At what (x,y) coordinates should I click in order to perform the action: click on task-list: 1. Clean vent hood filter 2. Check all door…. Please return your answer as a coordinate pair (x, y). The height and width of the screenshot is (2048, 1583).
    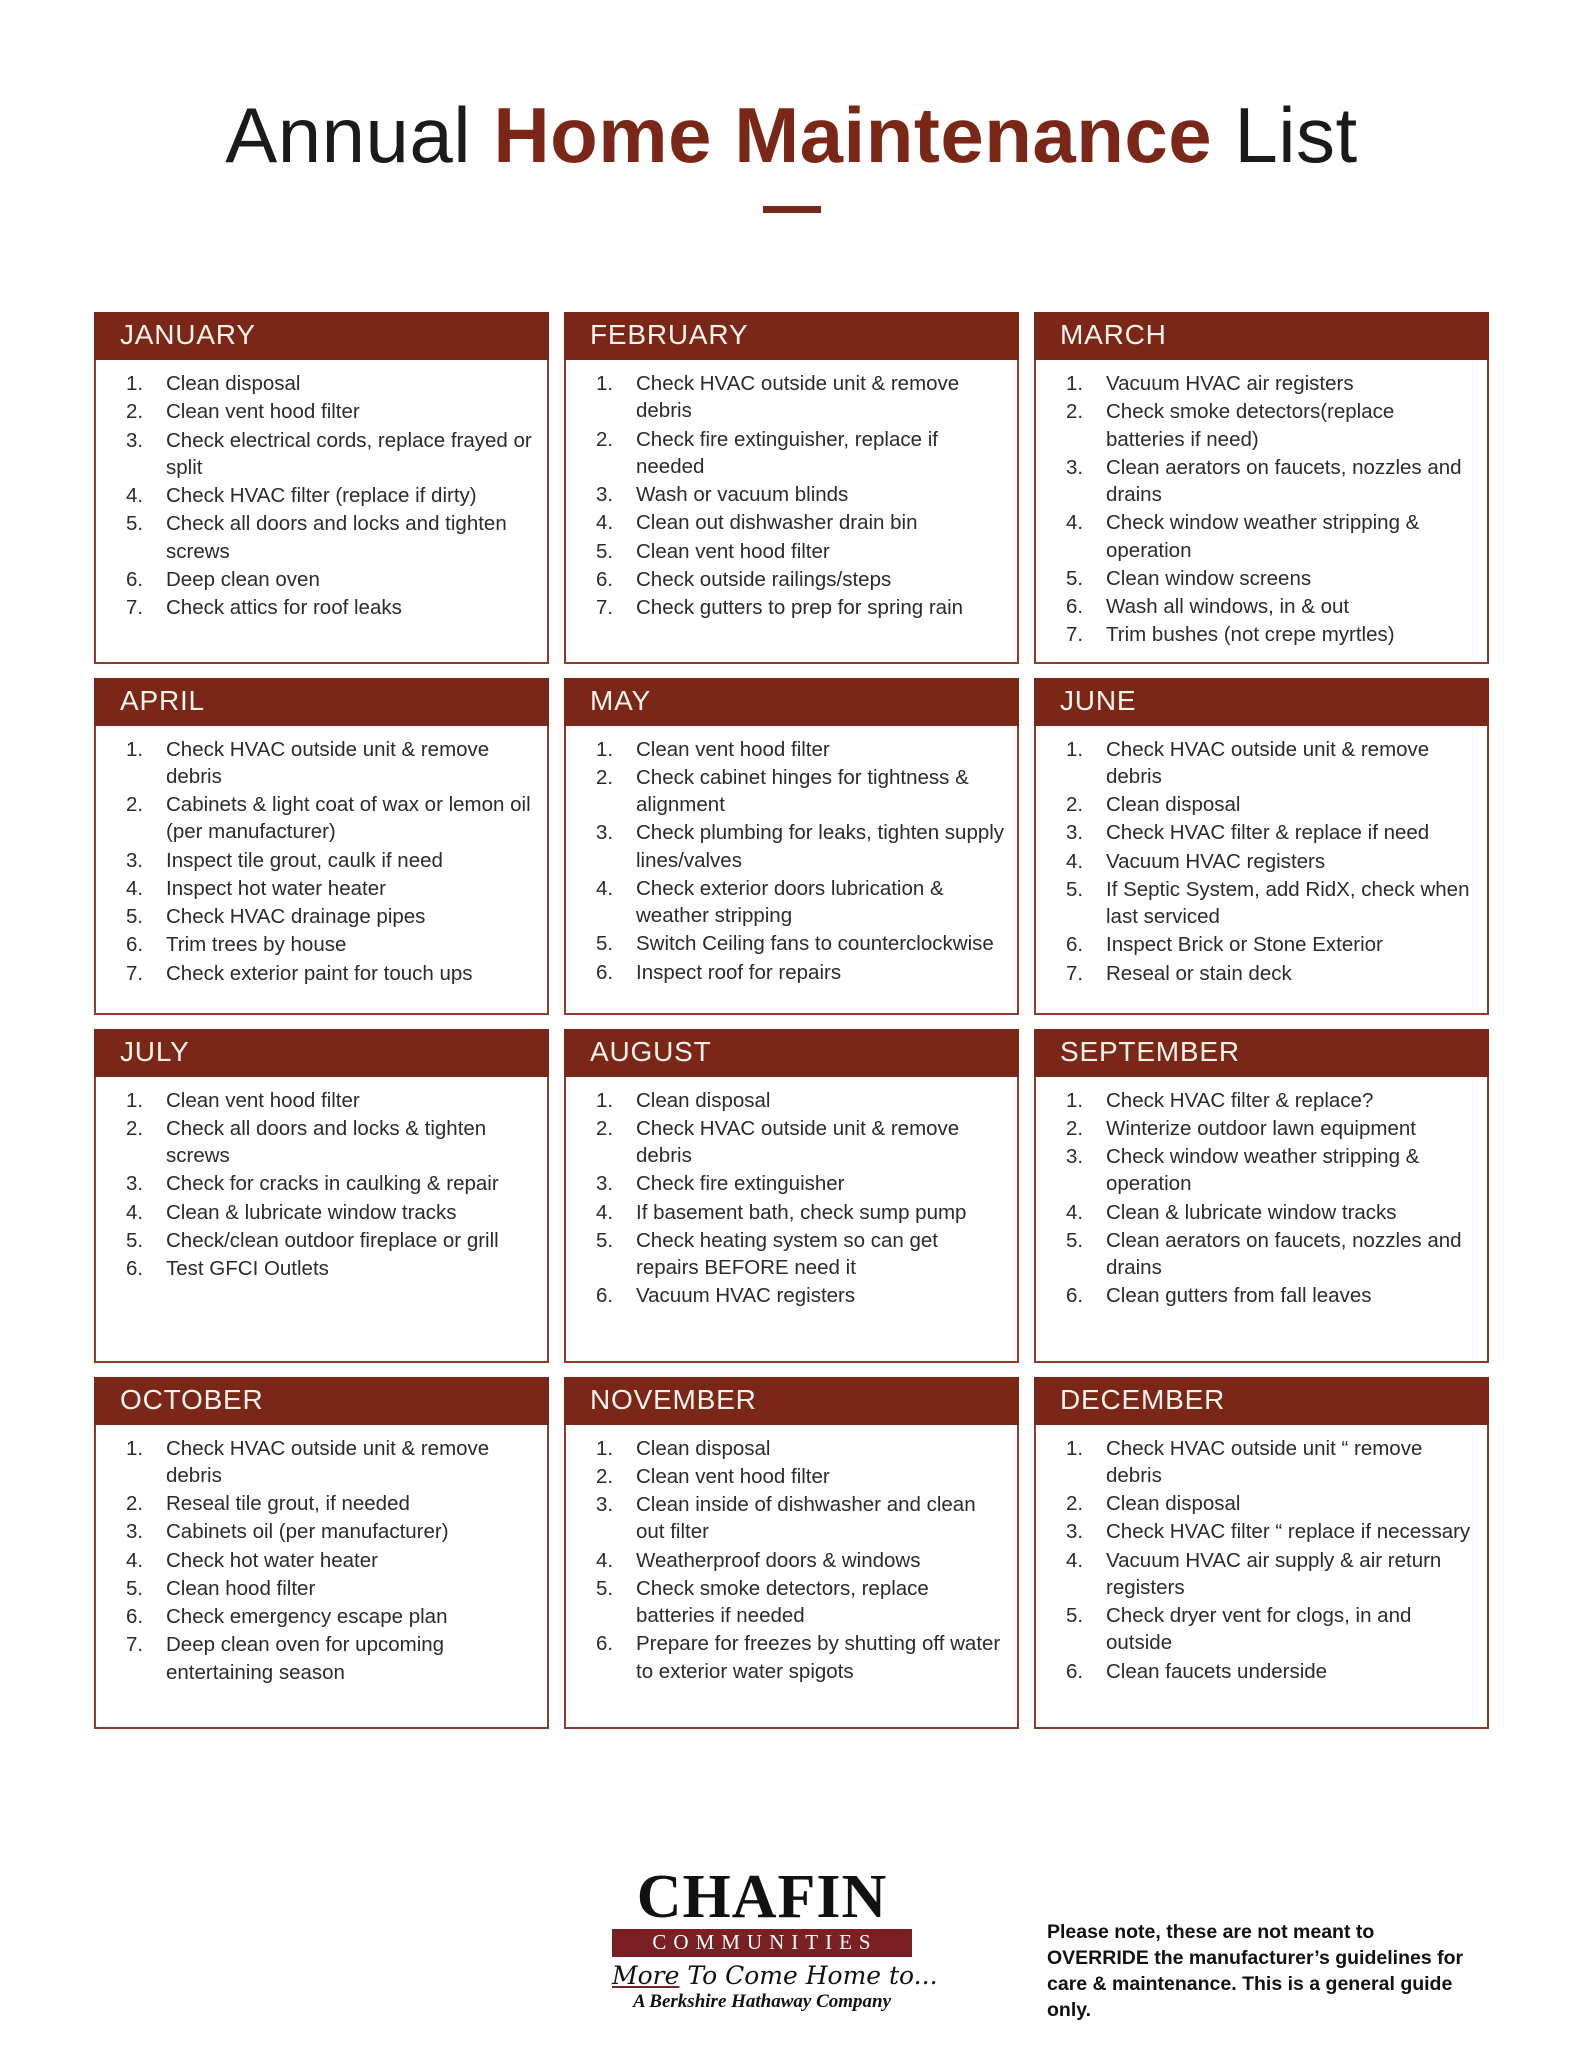
    Looking at the image, I should click on (321, 1185).